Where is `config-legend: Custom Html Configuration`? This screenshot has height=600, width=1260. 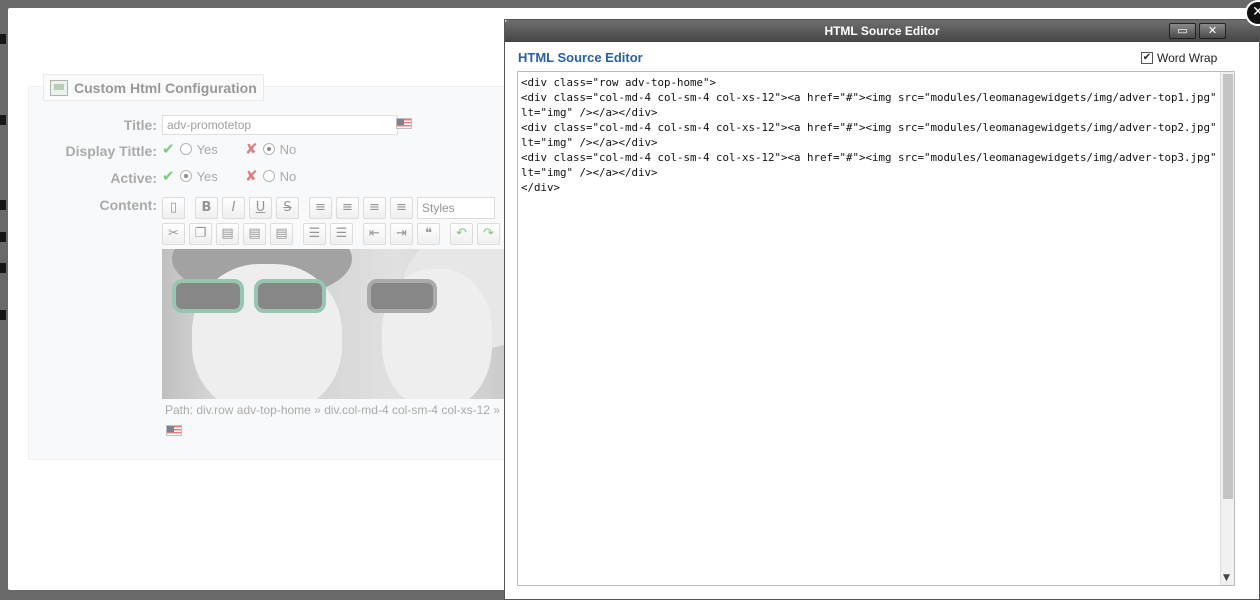 config-legend: Custom Html Configuration is located at coordinates (153, 87).